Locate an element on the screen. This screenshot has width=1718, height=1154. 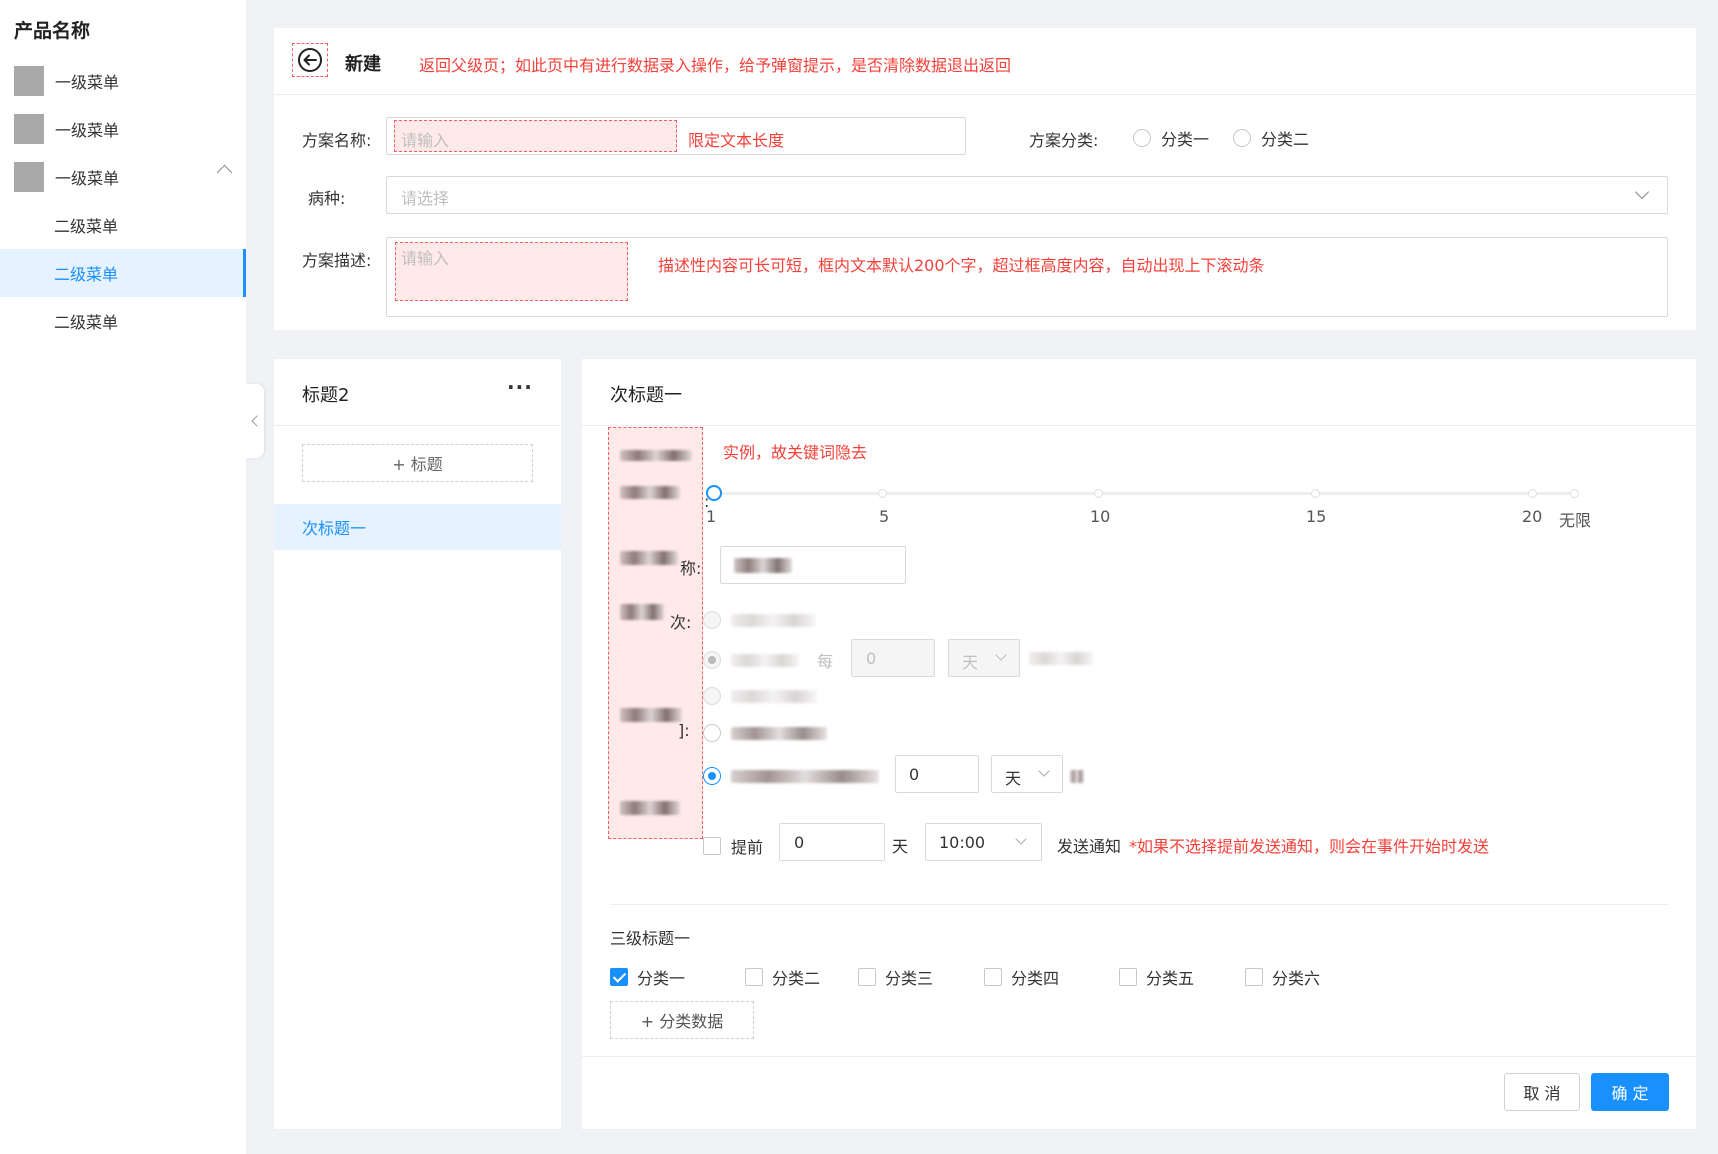
followup-name-input is located at coordinates (813, 565).